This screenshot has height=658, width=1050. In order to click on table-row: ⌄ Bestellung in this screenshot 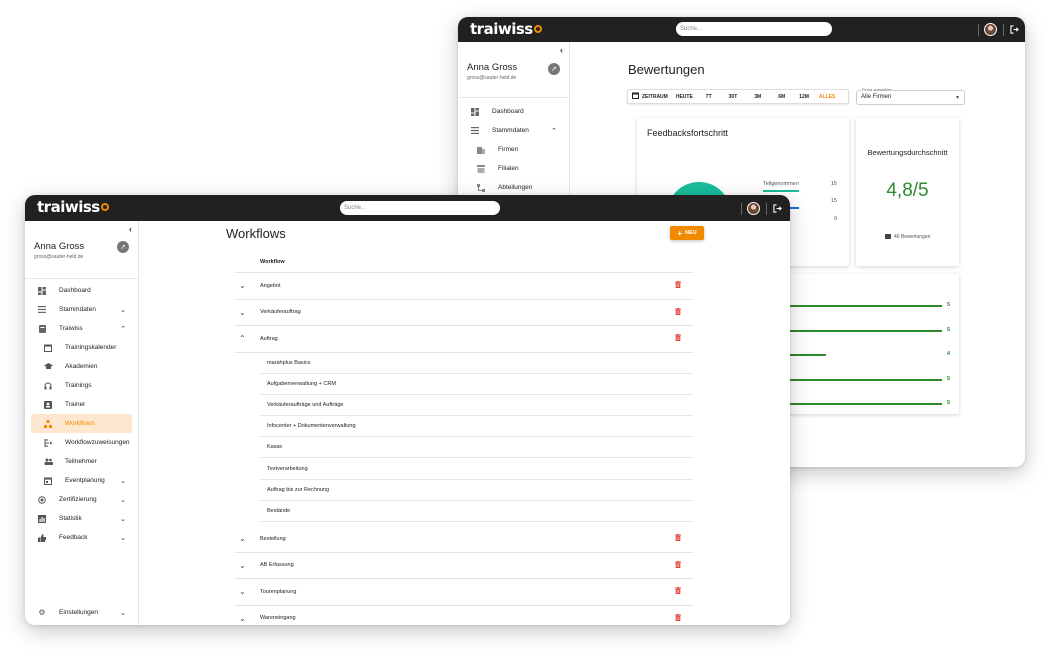, I will do `click(464, 539)`.